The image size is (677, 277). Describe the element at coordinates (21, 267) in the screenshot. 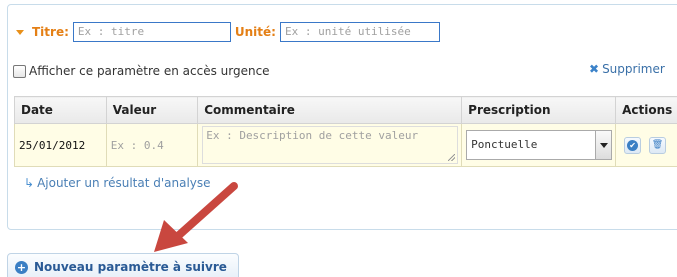

I see `plus-circle-icon: +` at that location.